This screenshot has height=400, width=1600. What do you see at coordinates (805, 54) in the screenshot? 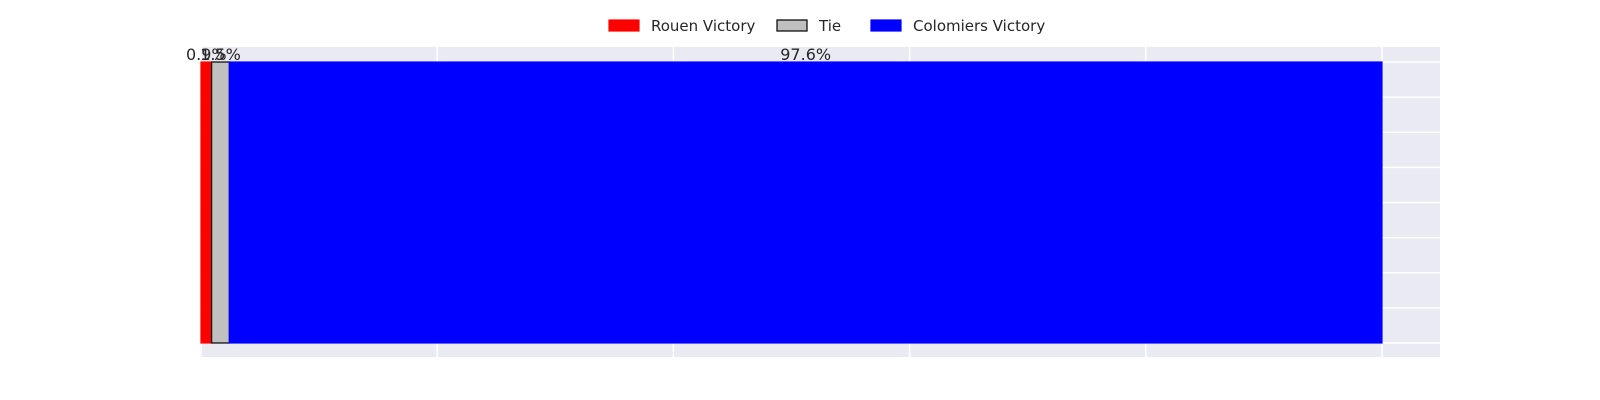
I see `data-label-colomiers-victory: 97.6%` at bounding box center [805, 54].